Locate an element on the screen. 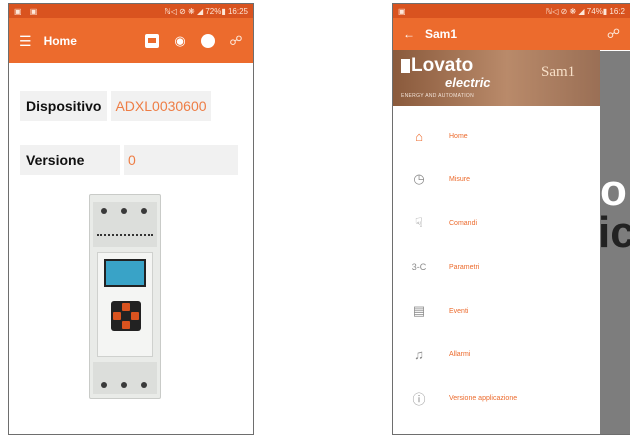 This screenshot has height=439, width=630. behind-text-line2: ic is located at coordinates (615, 233).